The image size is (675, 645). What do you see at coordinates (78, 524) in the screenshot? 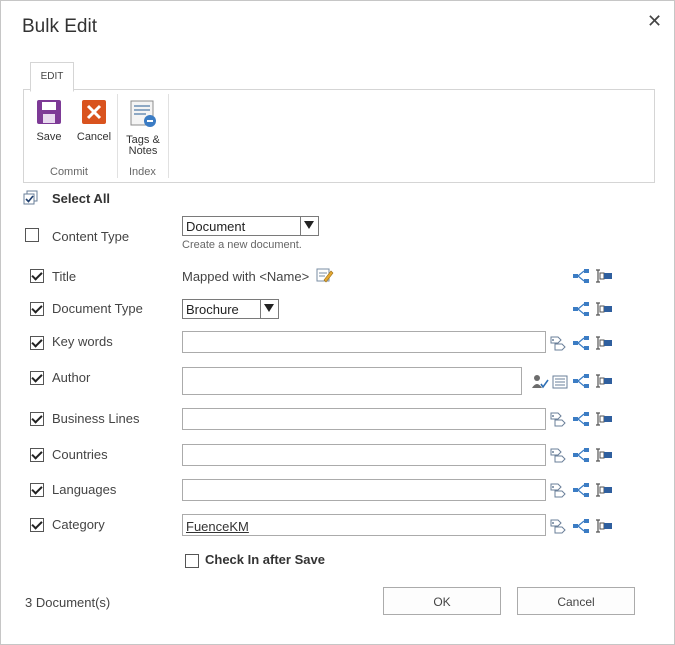
I see `category-label: Category` at bounding box center [78, 524].